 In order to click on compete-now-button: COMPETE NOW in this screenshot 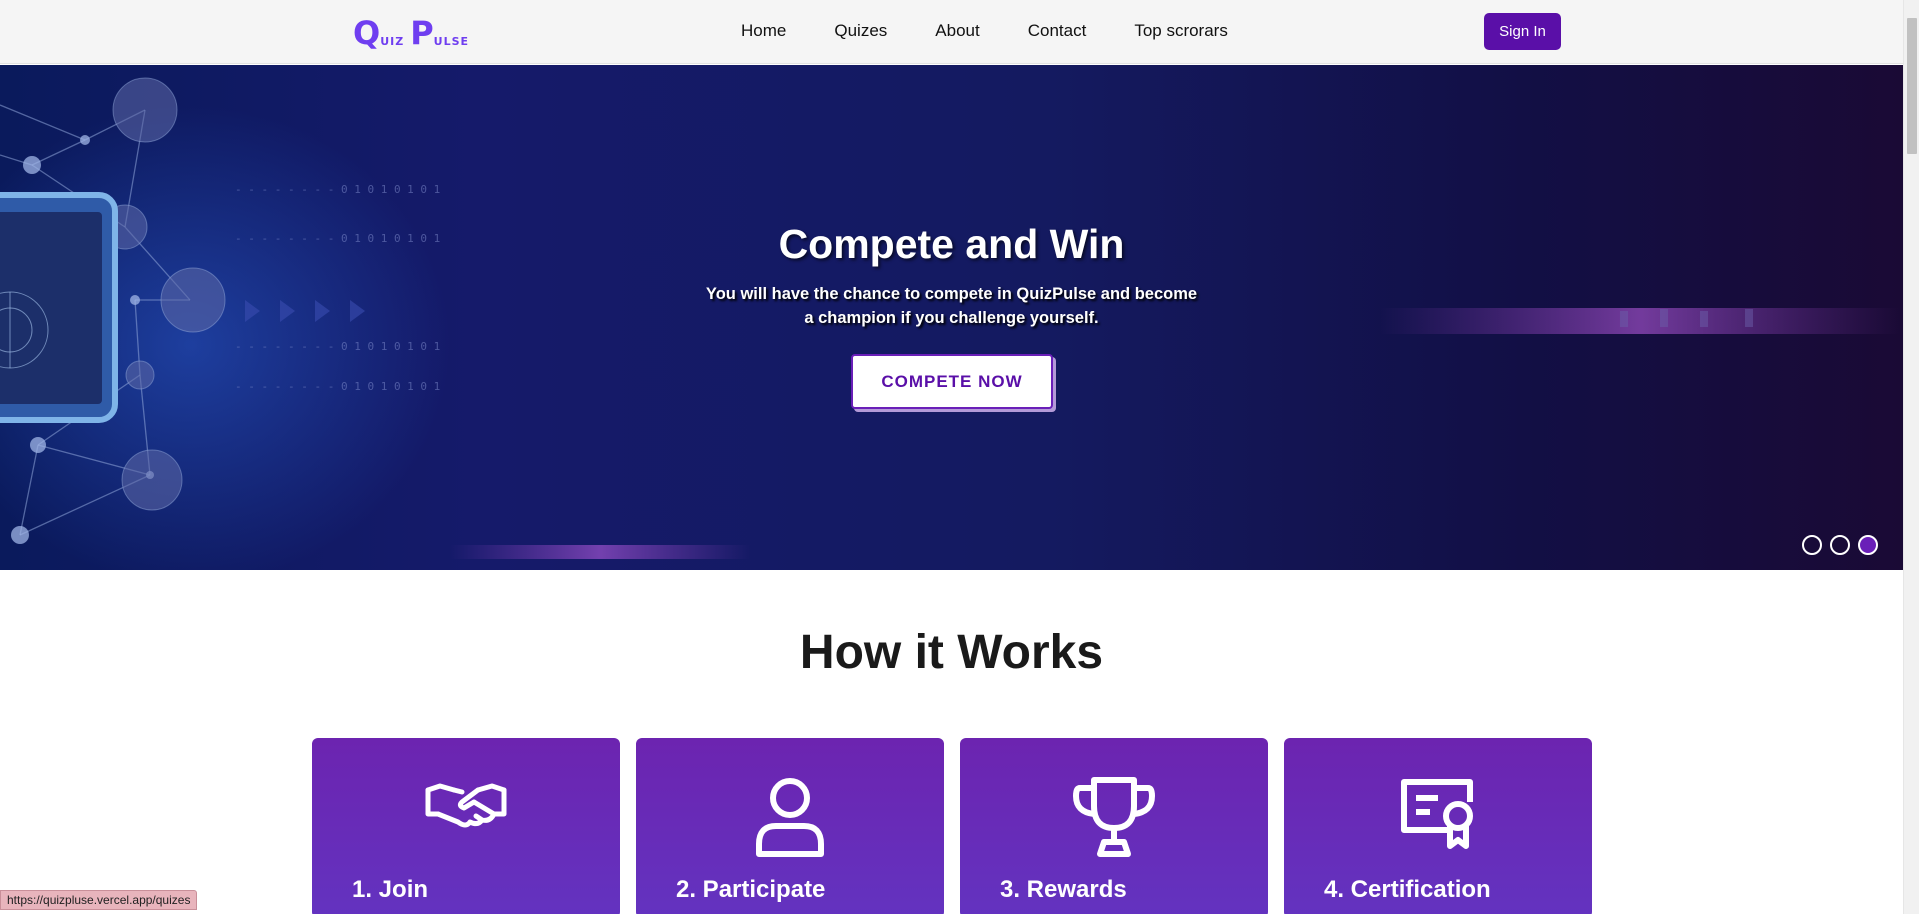, I will do `click(952, 381)`.